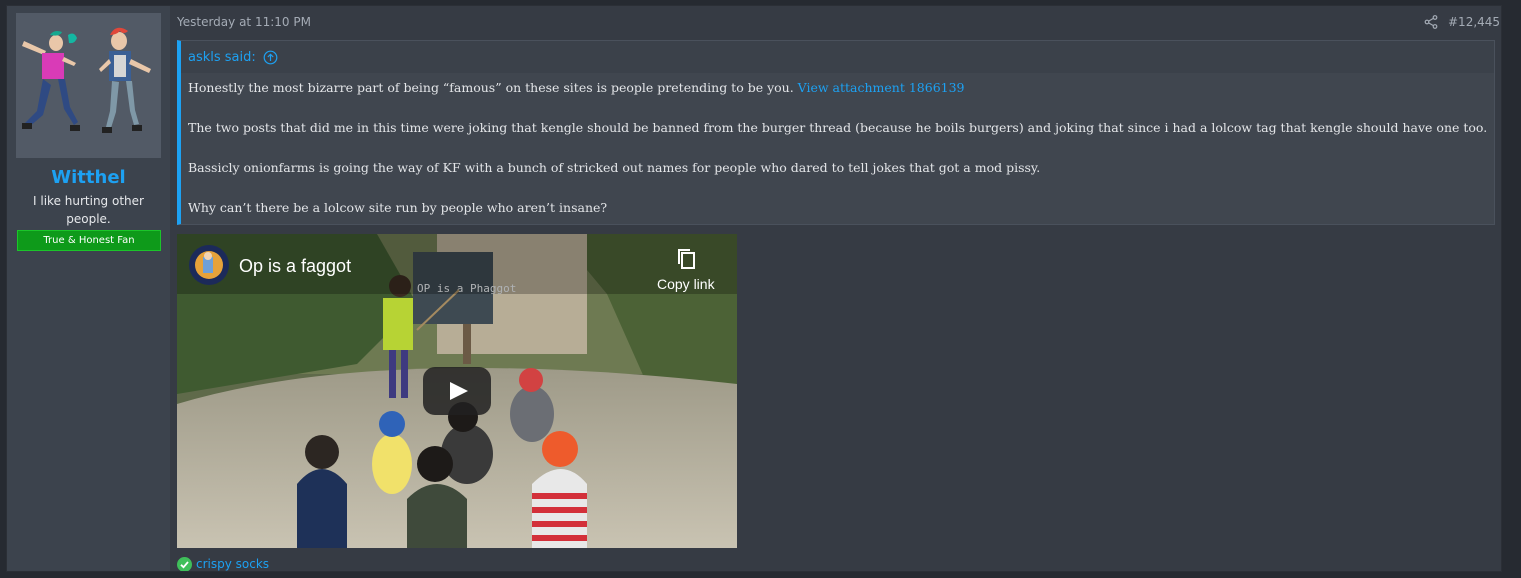 This screenshot has width=1521, height=578. Describe the element at coordinates (89, 240) in the screenshot. I see `user-banner: True & Honest Fan` at that location.